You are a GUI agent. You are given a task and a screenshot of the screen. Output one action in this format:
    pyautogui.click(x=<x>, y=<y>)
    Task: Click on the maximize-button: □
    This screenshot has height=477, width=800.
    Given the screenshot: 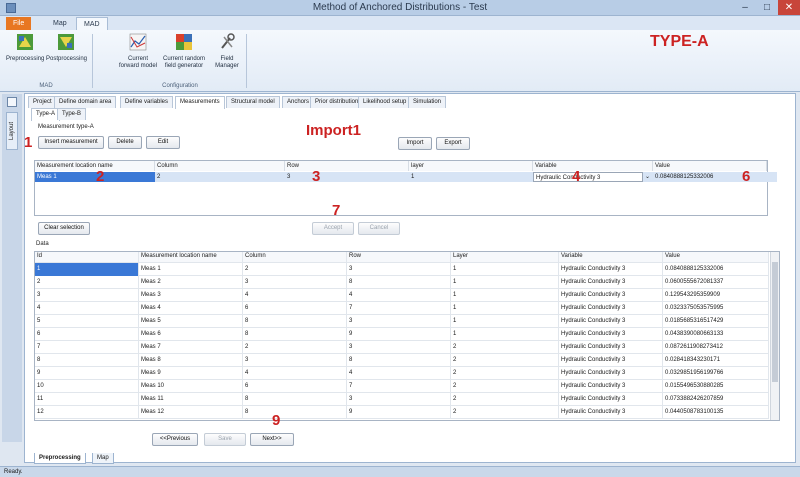 What is the action you would take?
    pyautogui.click(x=767, y=7)
    